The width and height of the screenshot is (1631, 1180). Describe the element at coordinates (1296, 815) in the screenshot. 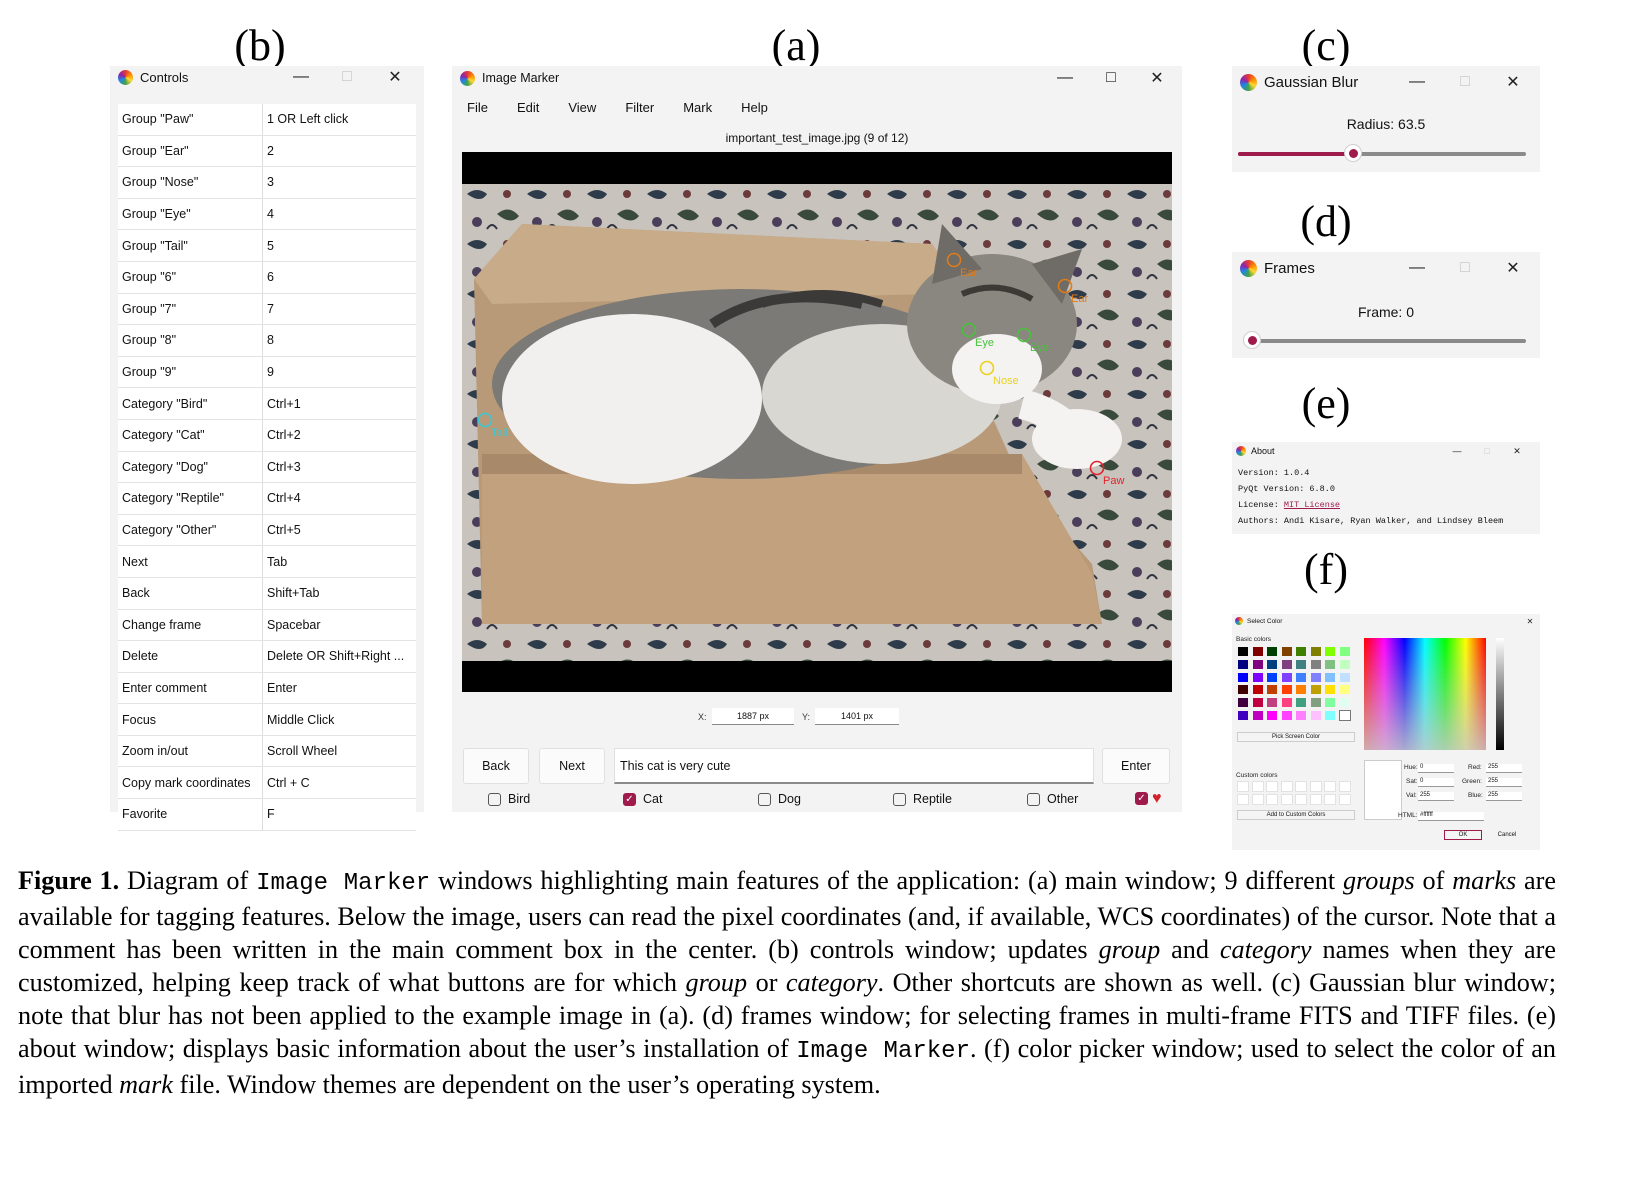

I see `add-to-custom-colors-button: Add to Custom Colors` at that location.